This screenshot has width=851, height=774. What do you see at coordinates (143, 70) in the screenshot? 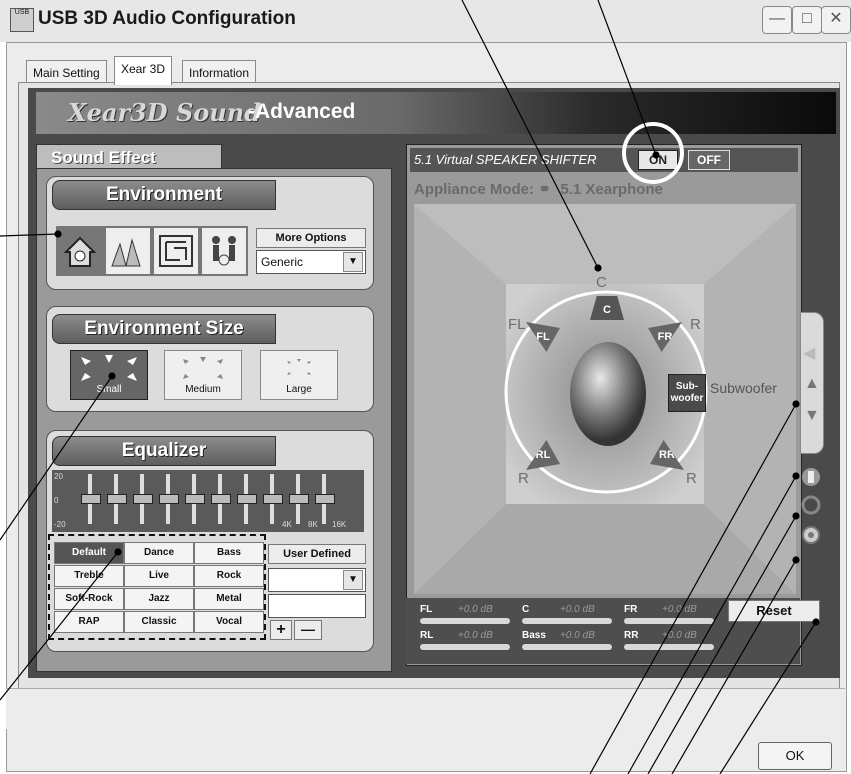
I see `tab-xear-3d: Xear 3D` at bounding box center [143, 70].